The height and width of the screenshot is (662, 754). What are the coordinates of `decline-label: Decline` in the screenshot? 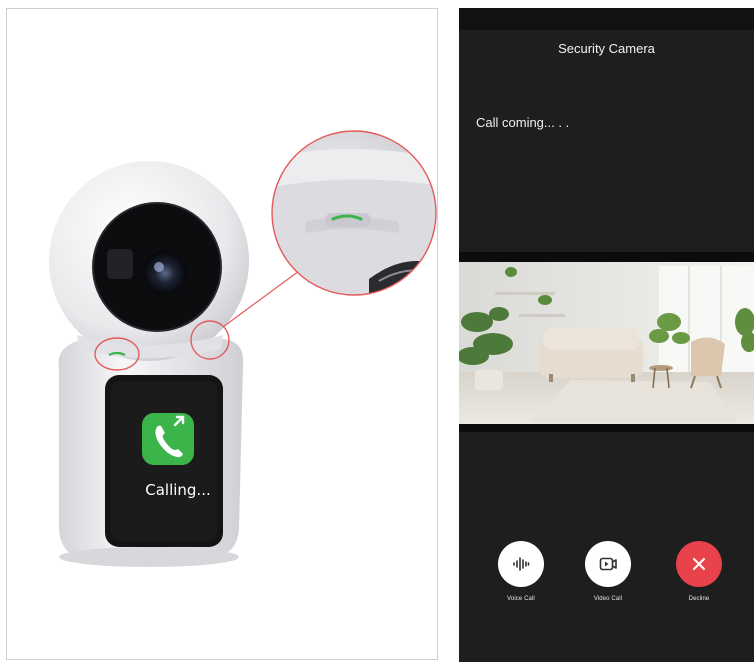 It's located at (699, 599).